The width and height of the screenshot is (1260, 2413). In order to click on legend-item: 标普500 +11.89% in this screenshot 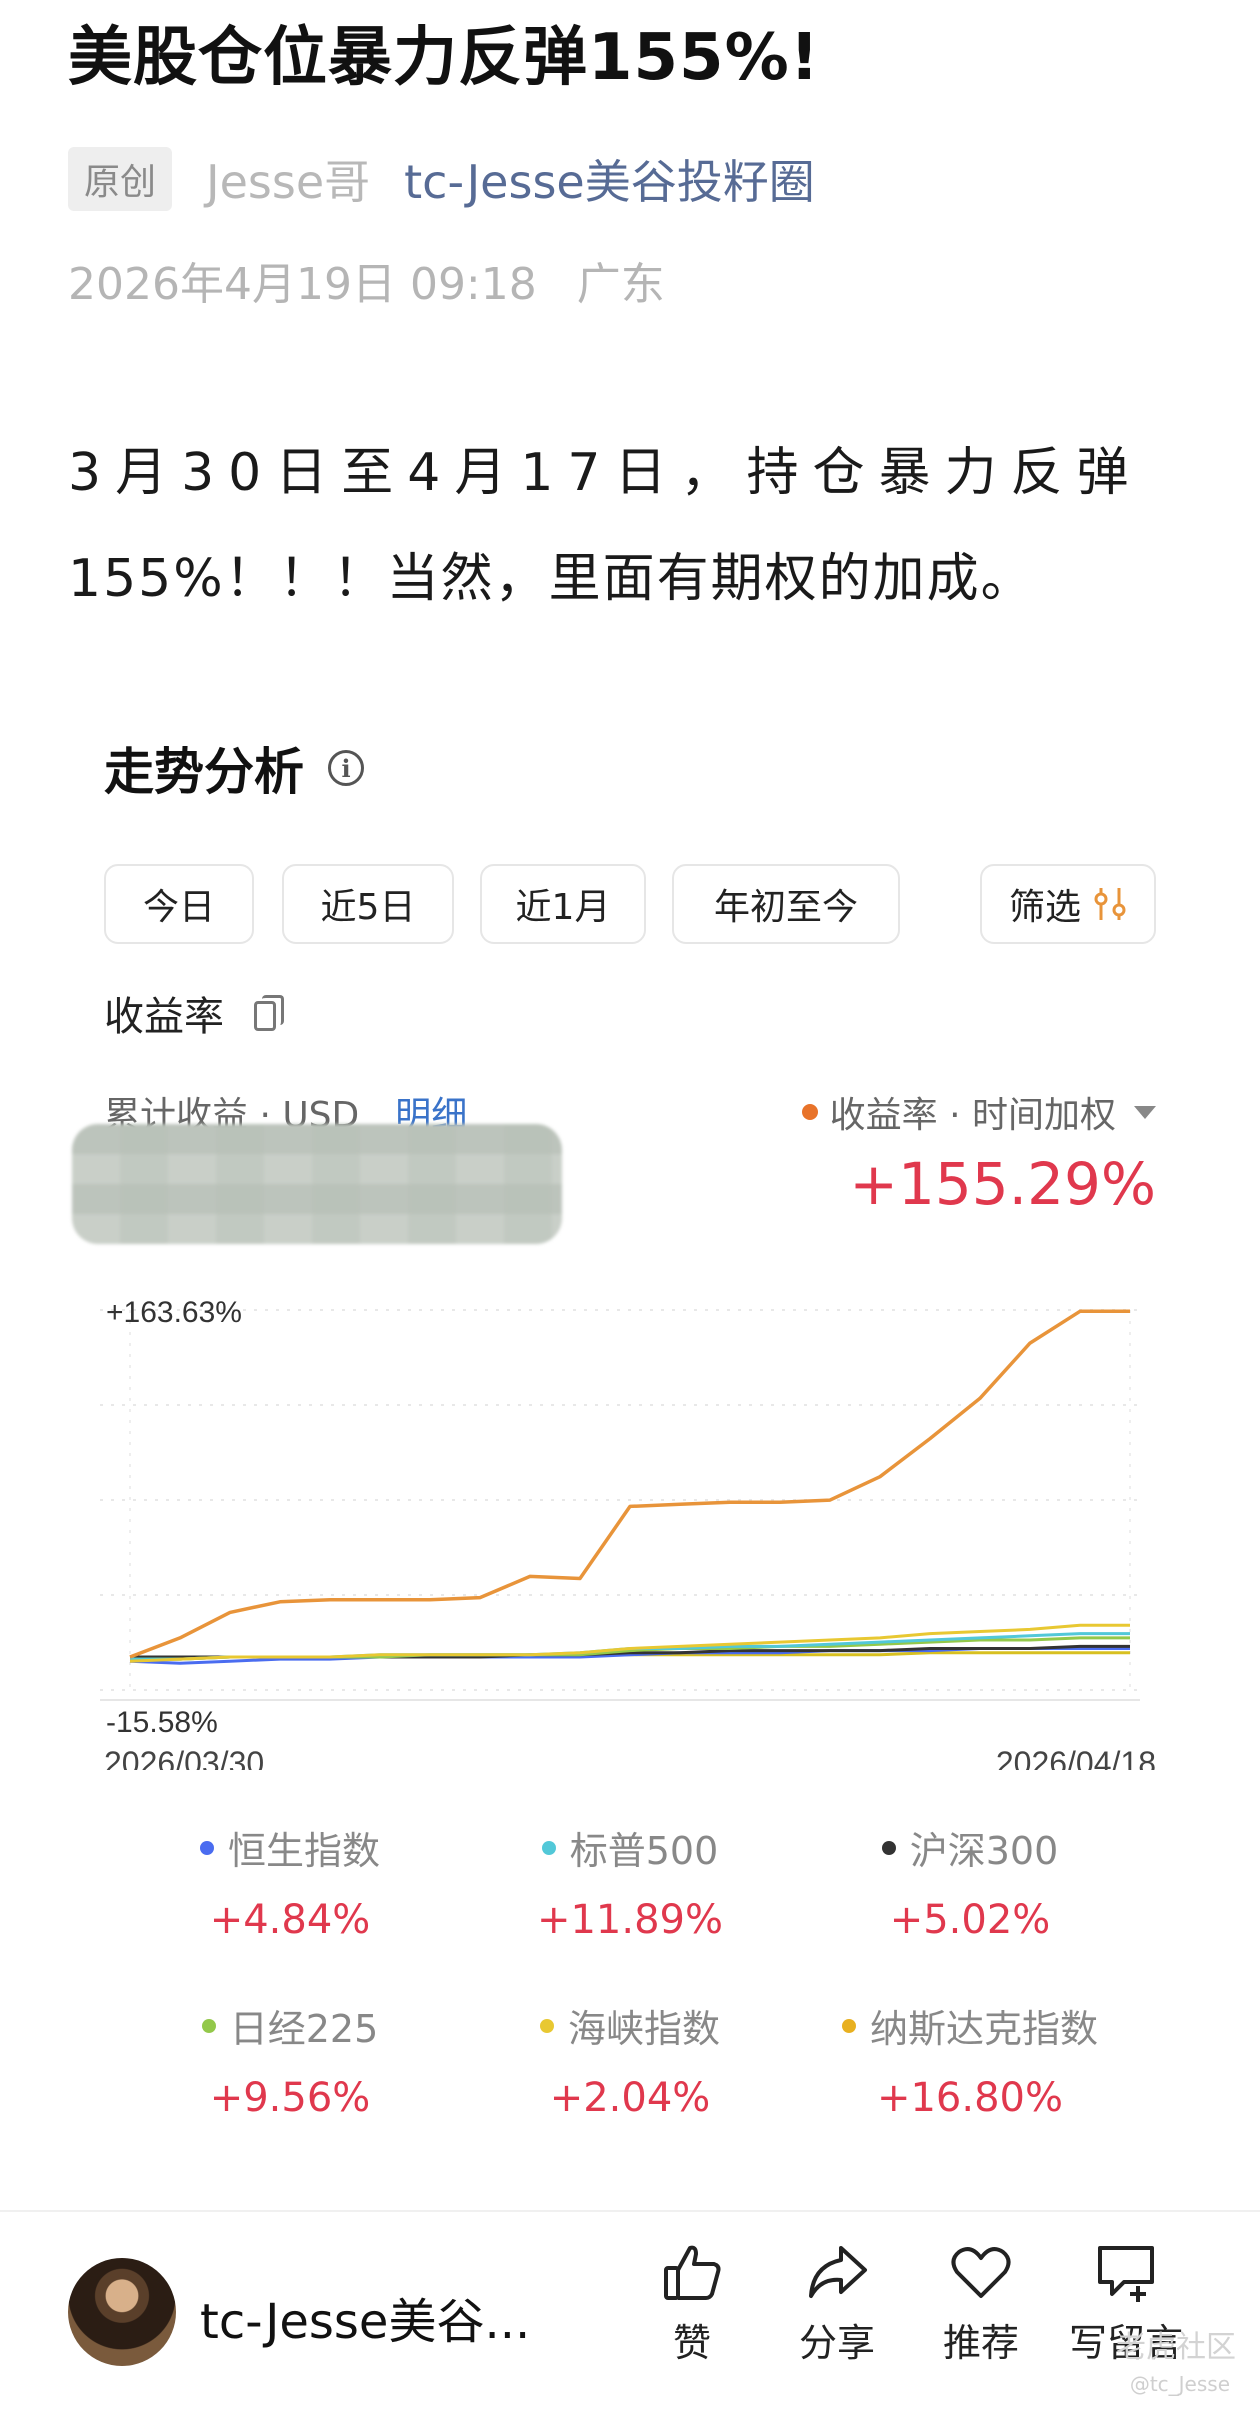, I will do `click(630, 1881)`.